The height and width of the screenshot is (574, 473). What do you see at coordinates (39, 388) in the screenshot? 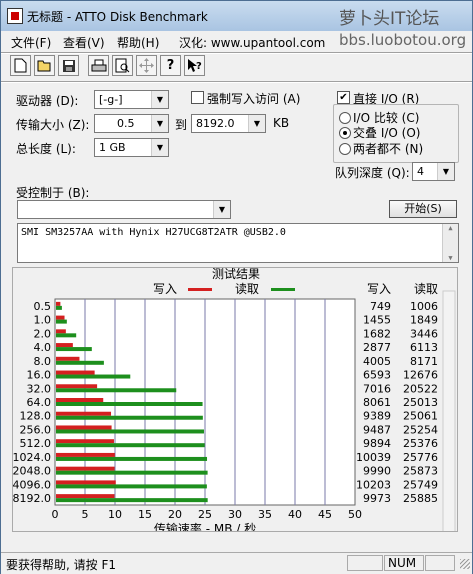
I see `y-tick-label: 32.0` at bounding box center [39, 388].